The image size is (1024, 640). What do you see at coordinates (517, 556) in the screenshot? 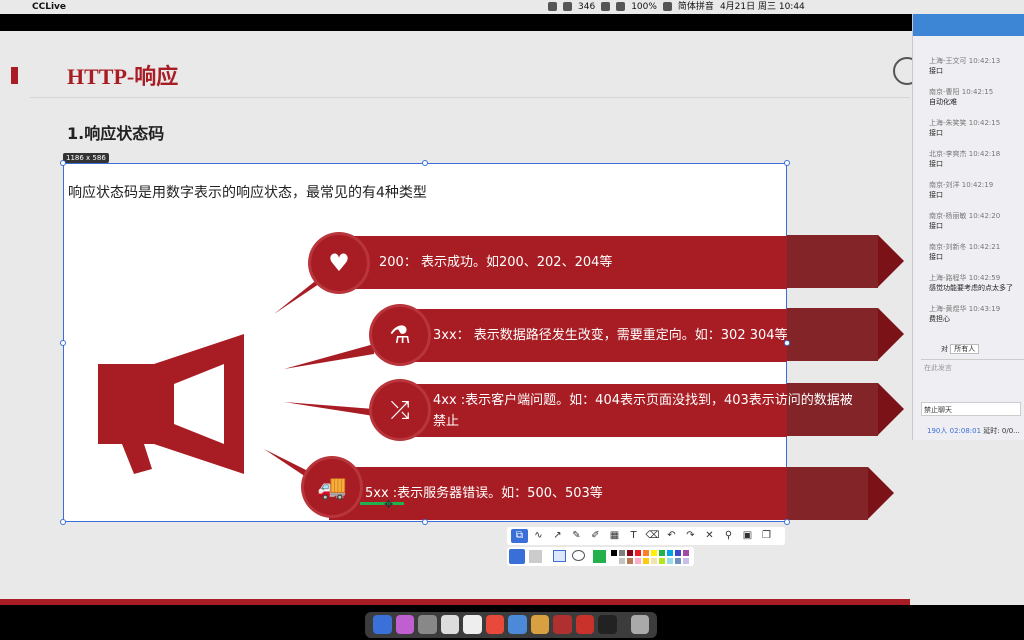
I see `brush-size-small` at bounding box center [517, 556].